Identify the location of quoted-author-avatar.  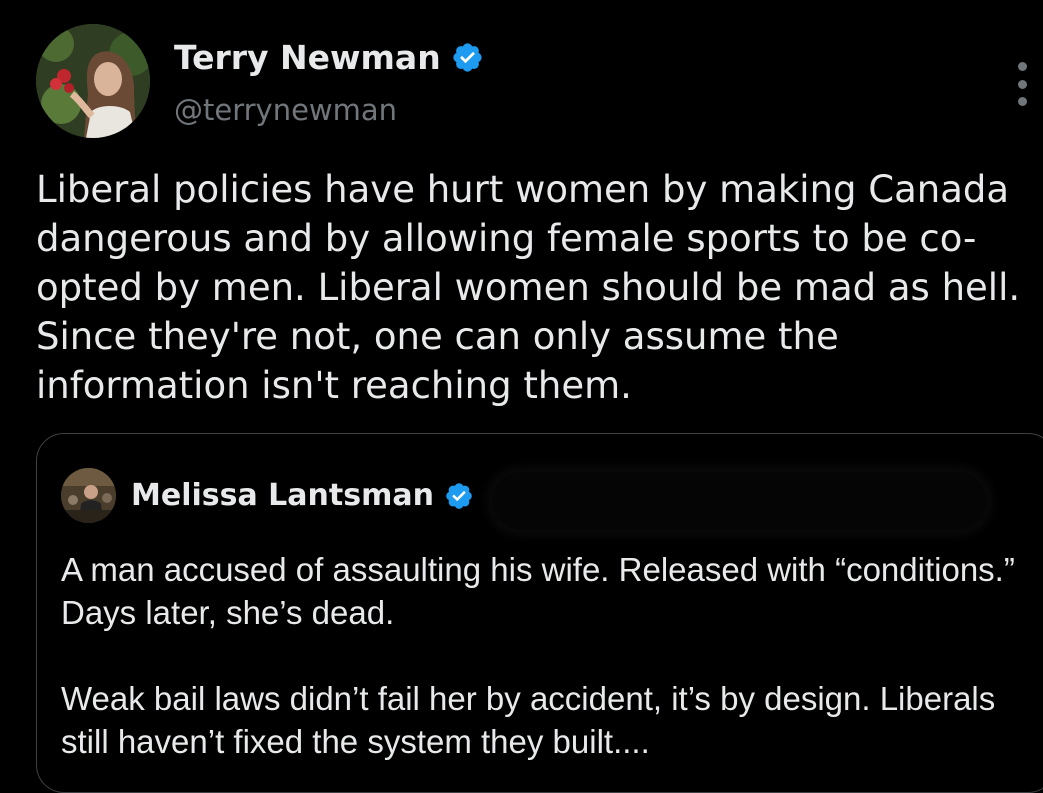
(88, 495).